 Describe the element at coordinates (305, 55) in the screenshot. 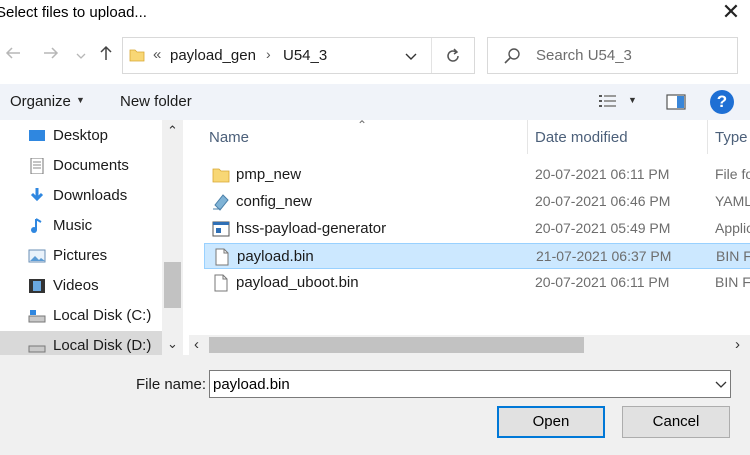

I see `breadcrumb-u54-3: U54_3` at that location.